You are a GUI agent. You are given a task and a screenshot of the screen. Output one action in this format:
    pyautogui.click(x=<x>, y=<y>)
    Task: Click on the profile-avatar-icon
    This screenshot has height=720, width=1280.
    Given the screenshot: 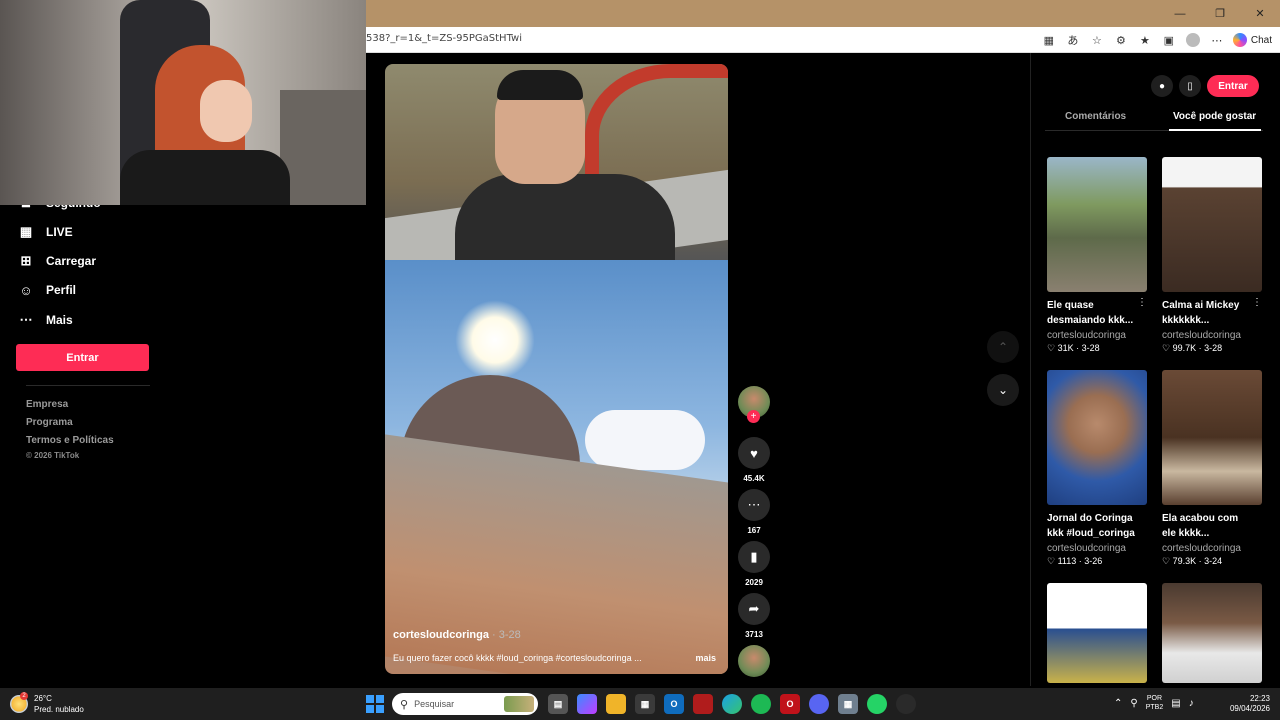 What is the action you would take?
    pyautogui.click(x=1193, y=40)
    